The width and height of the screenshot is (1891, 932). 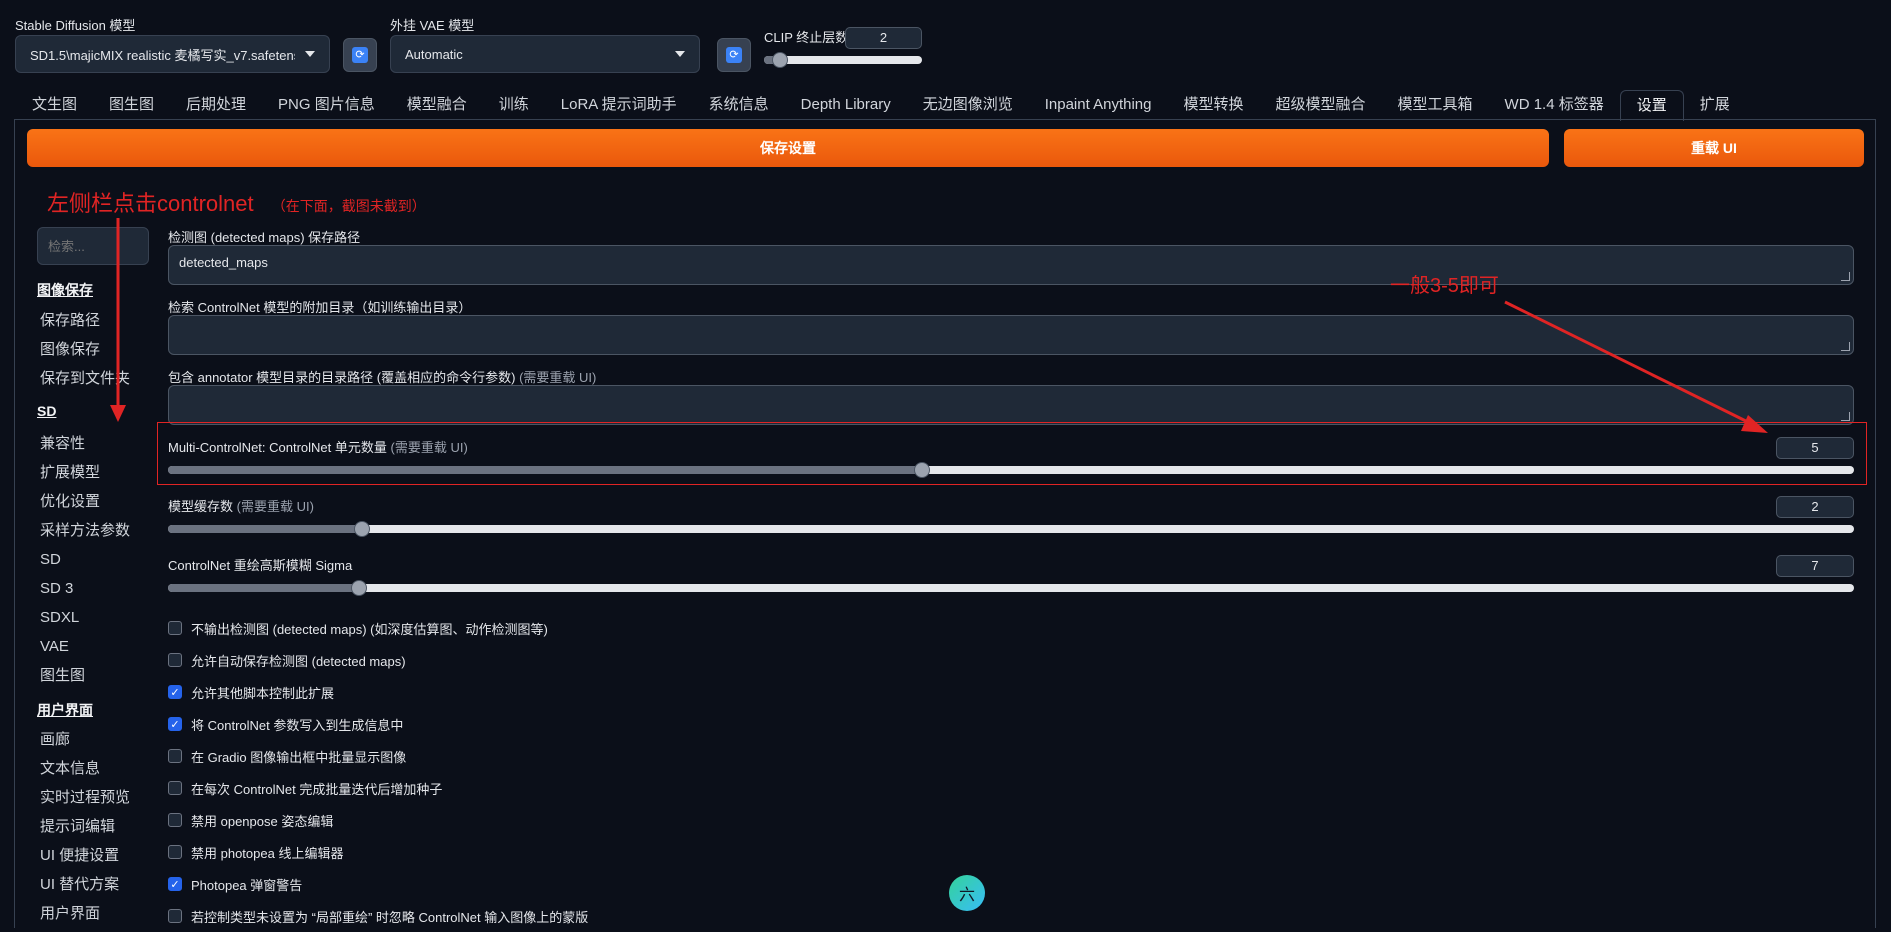 I want to click on arrow-down-head, so click(x=118, y=413).